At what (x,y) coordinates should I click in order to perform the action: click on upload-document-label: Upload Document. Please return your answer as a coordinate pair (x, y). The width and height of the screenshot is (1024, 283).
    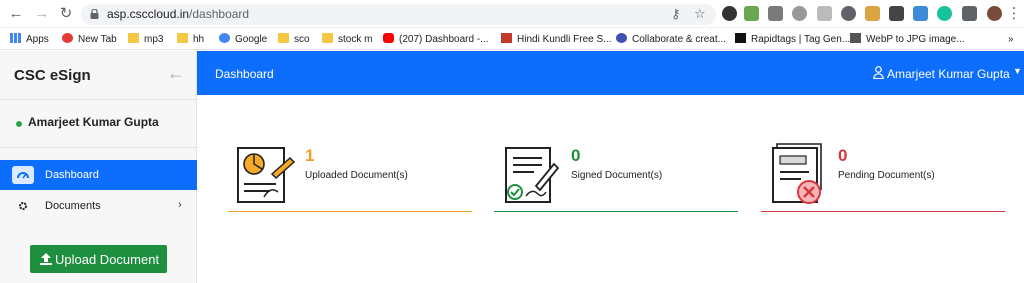
    Looking at the image, I should click on (107, 259).